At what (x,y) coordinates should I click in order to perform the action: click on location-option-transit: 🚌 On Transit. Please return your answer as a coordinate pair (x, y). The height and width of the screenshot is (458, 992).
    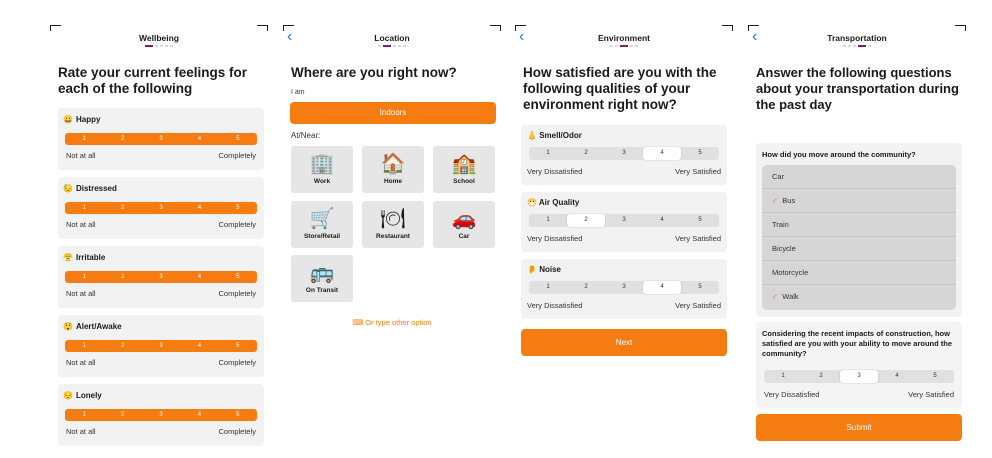
    Looking at the image, I should click on (322, 278).